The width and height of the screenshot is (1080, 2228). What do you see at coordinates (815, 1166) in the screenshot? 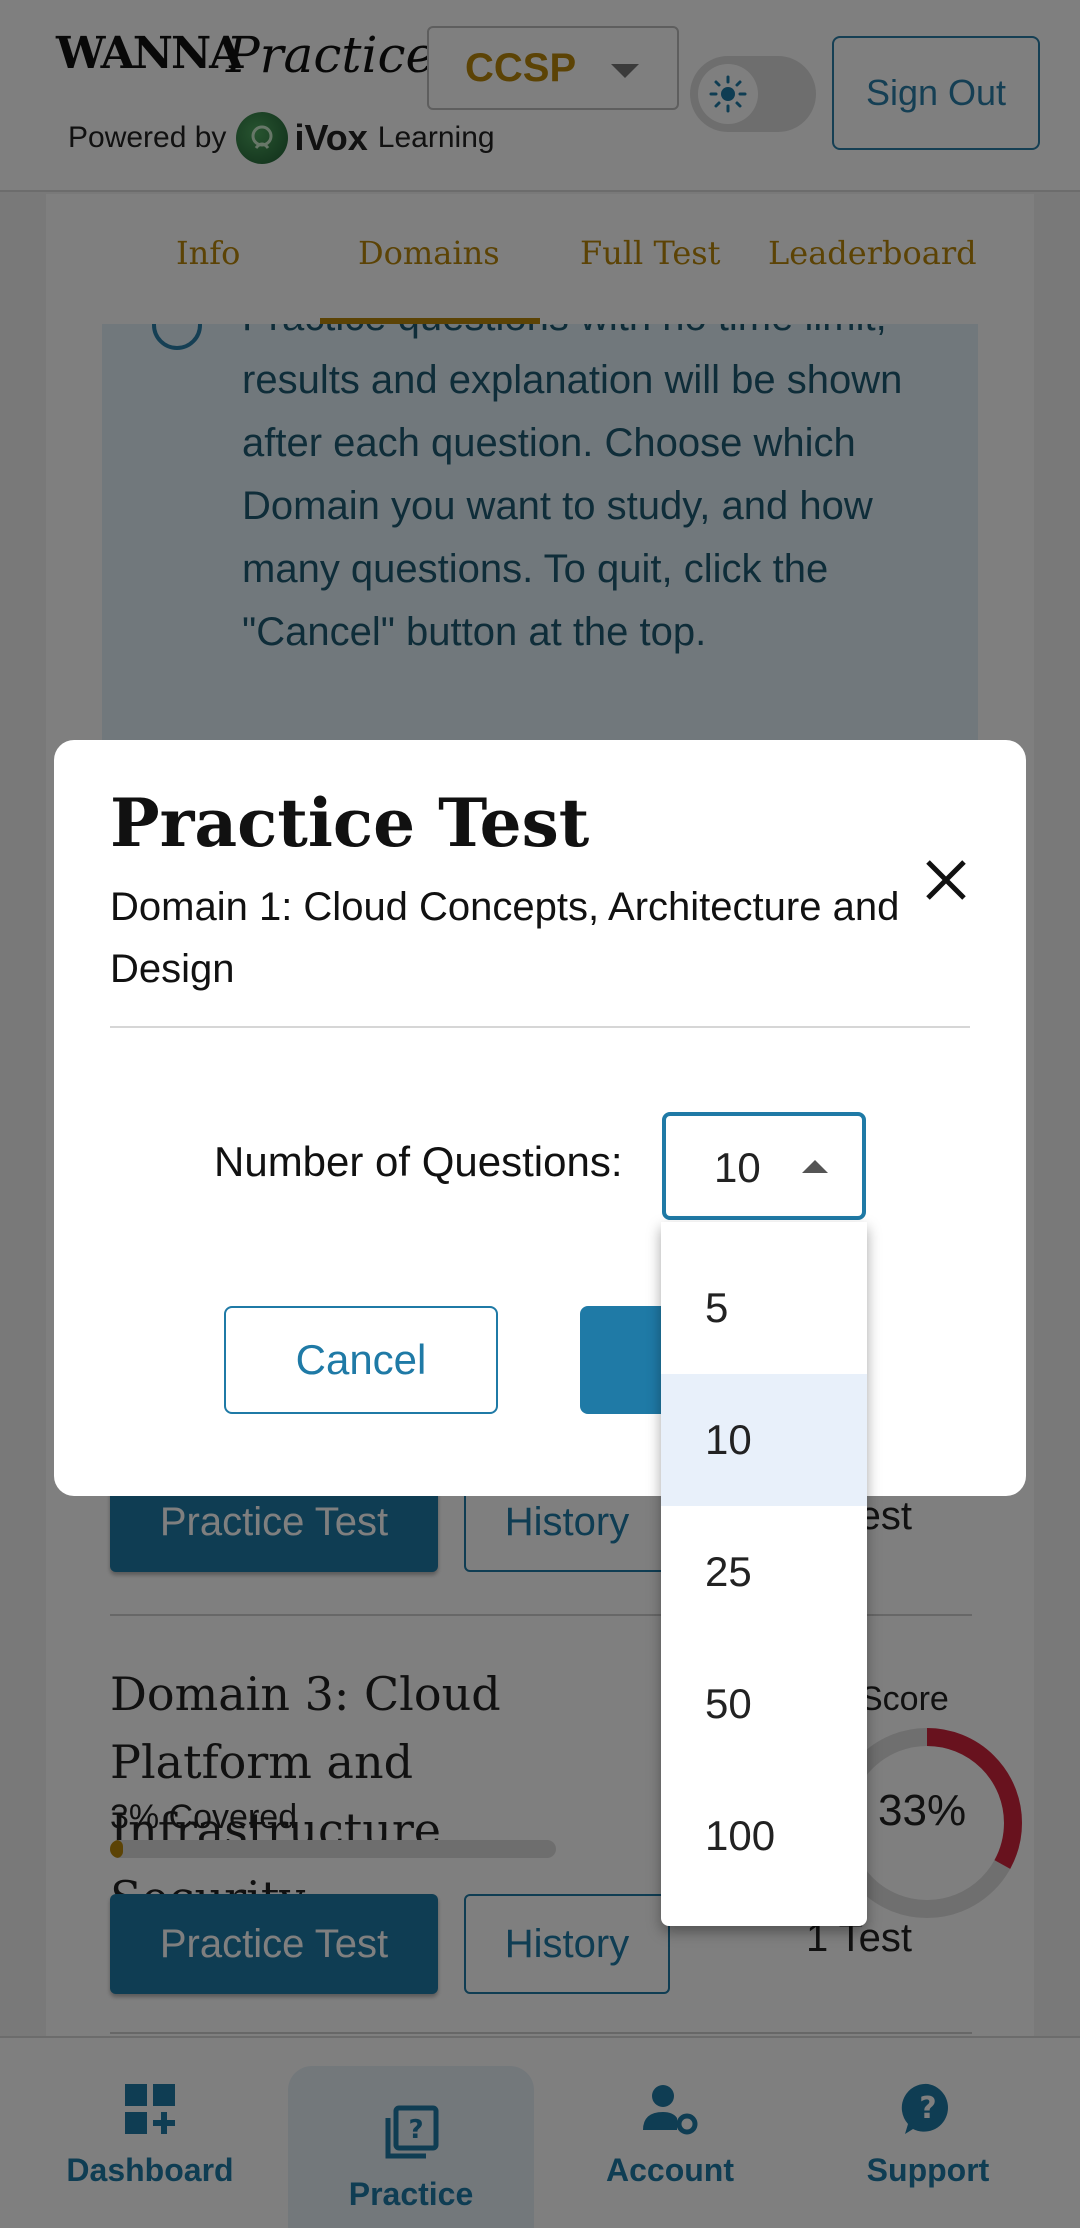
I see `chevron-up-icon` at bounding box center [815, 1166].